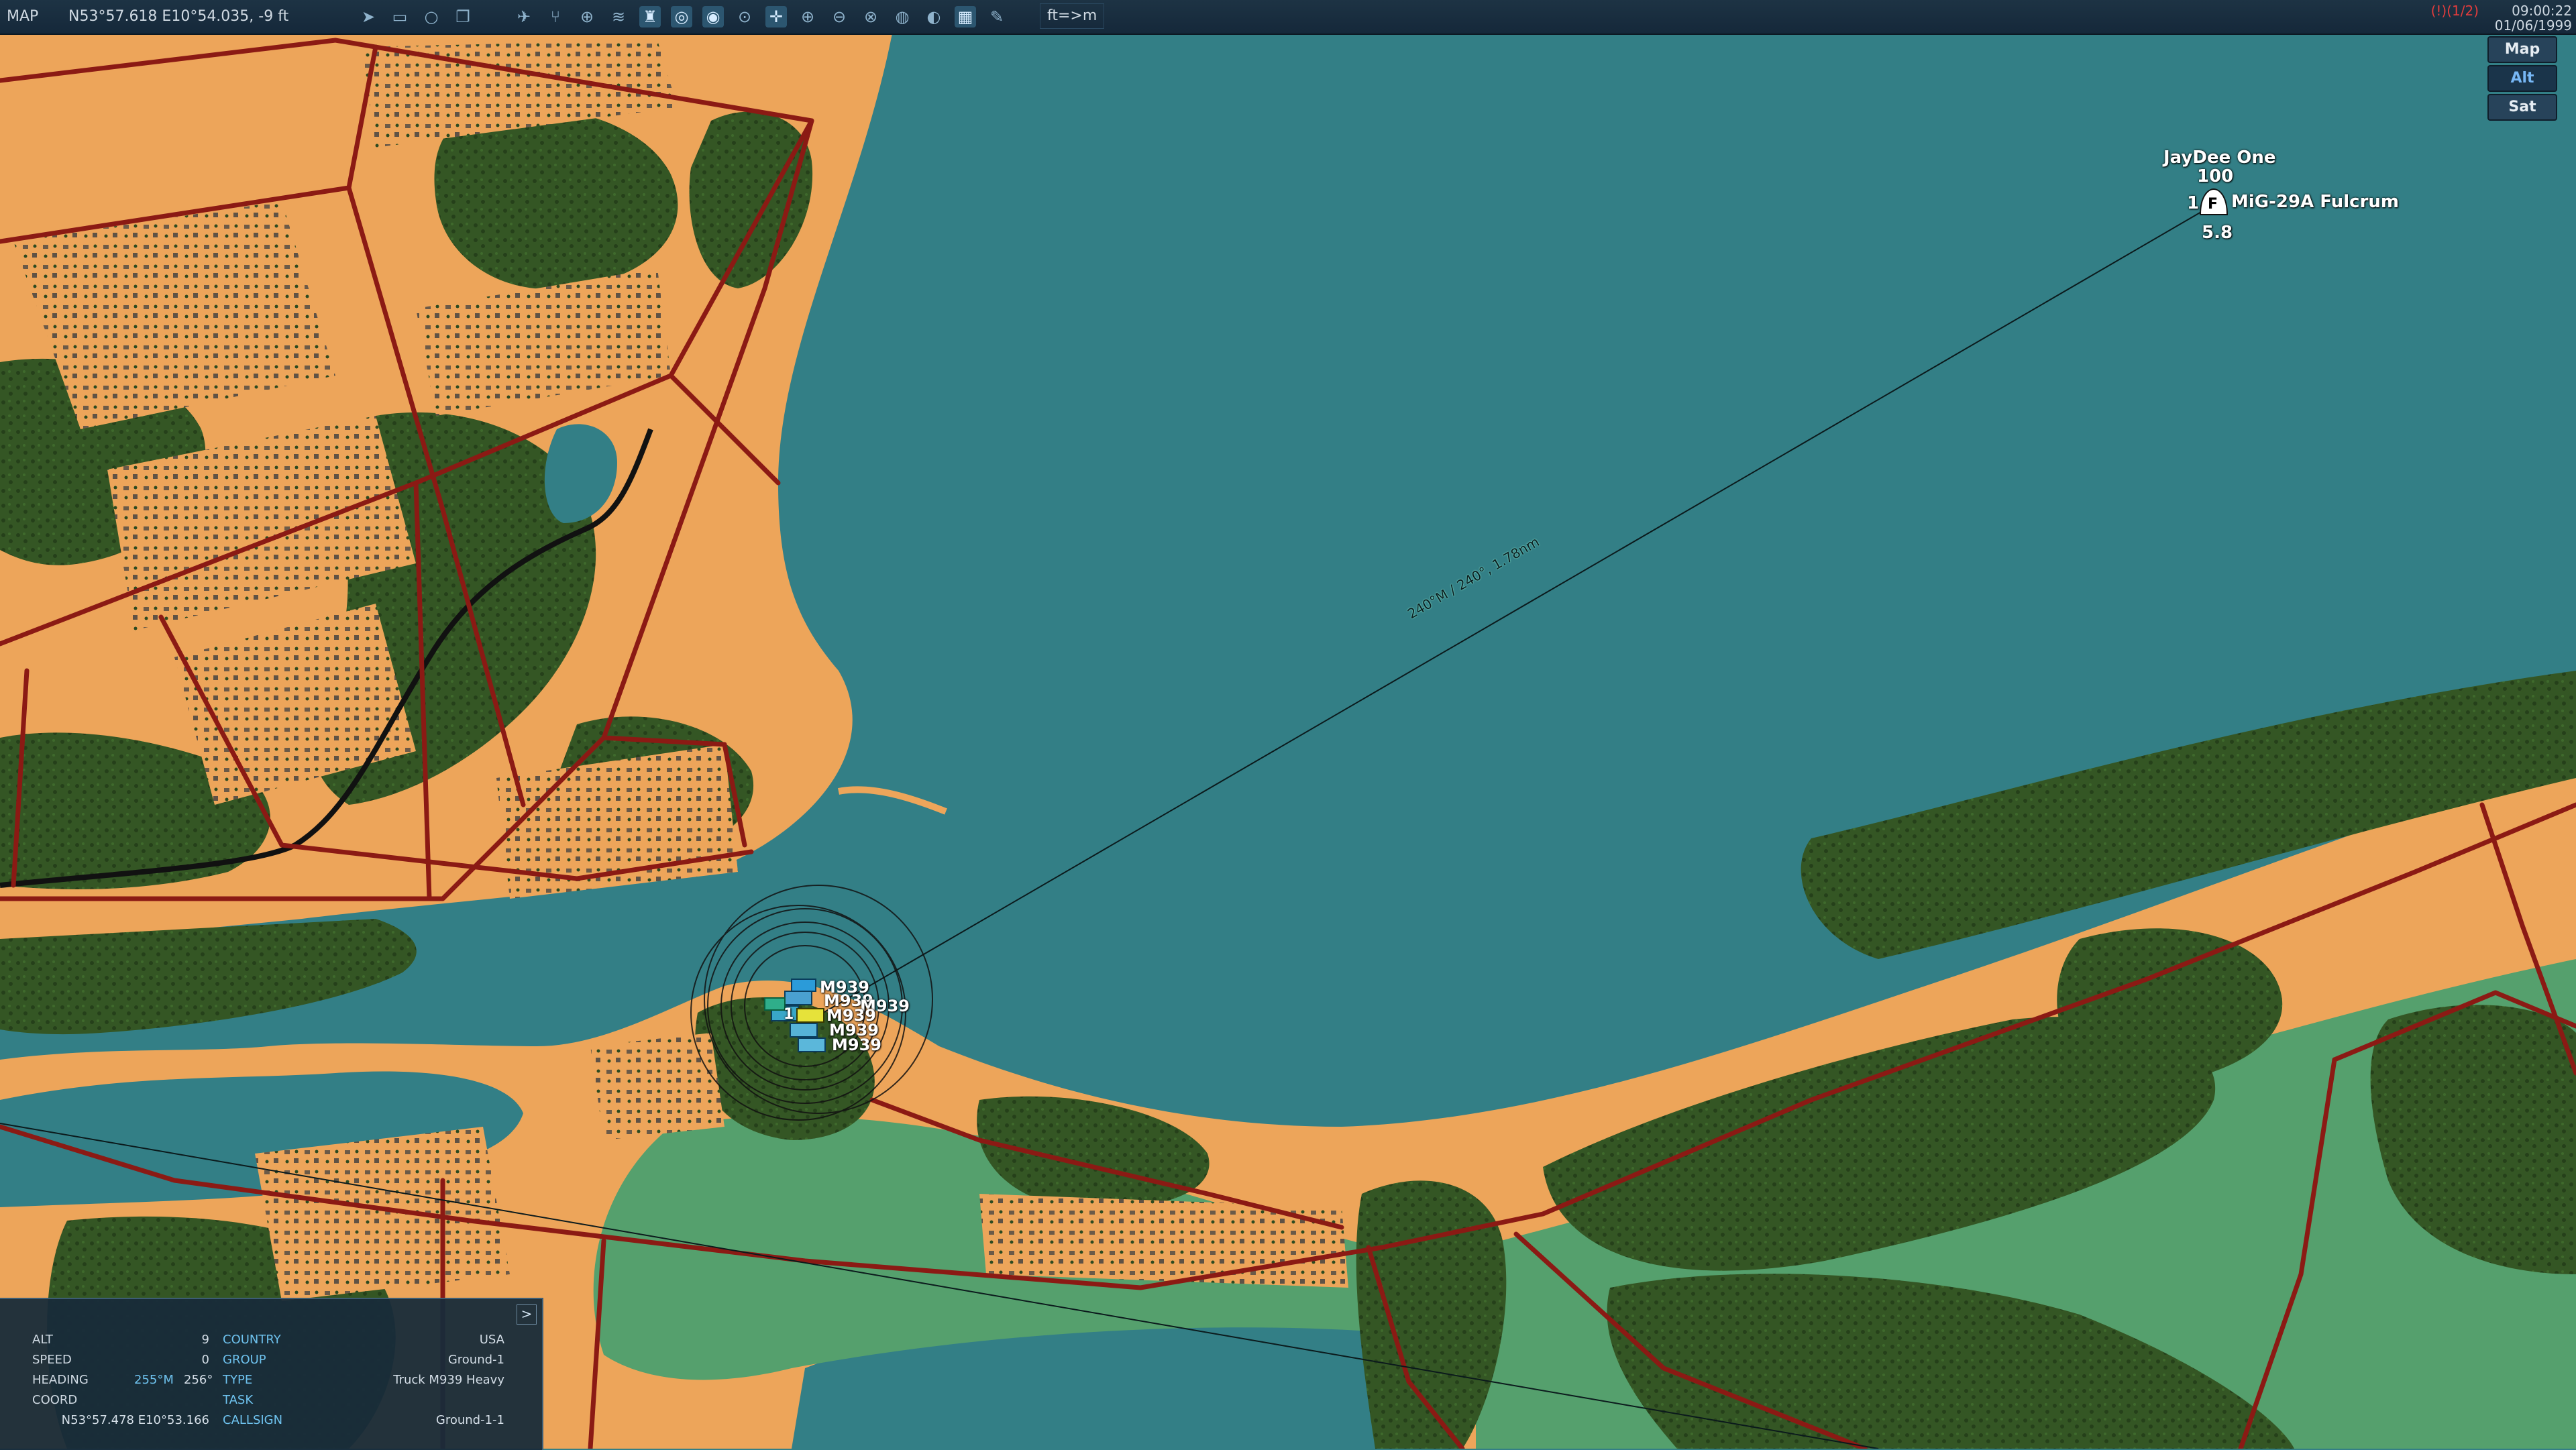 The height and width of the screenshot is (1450, 2576). Describe the element at coordinates (205, 1360) in the screenshot. I see `speed-value: 0` at that location.